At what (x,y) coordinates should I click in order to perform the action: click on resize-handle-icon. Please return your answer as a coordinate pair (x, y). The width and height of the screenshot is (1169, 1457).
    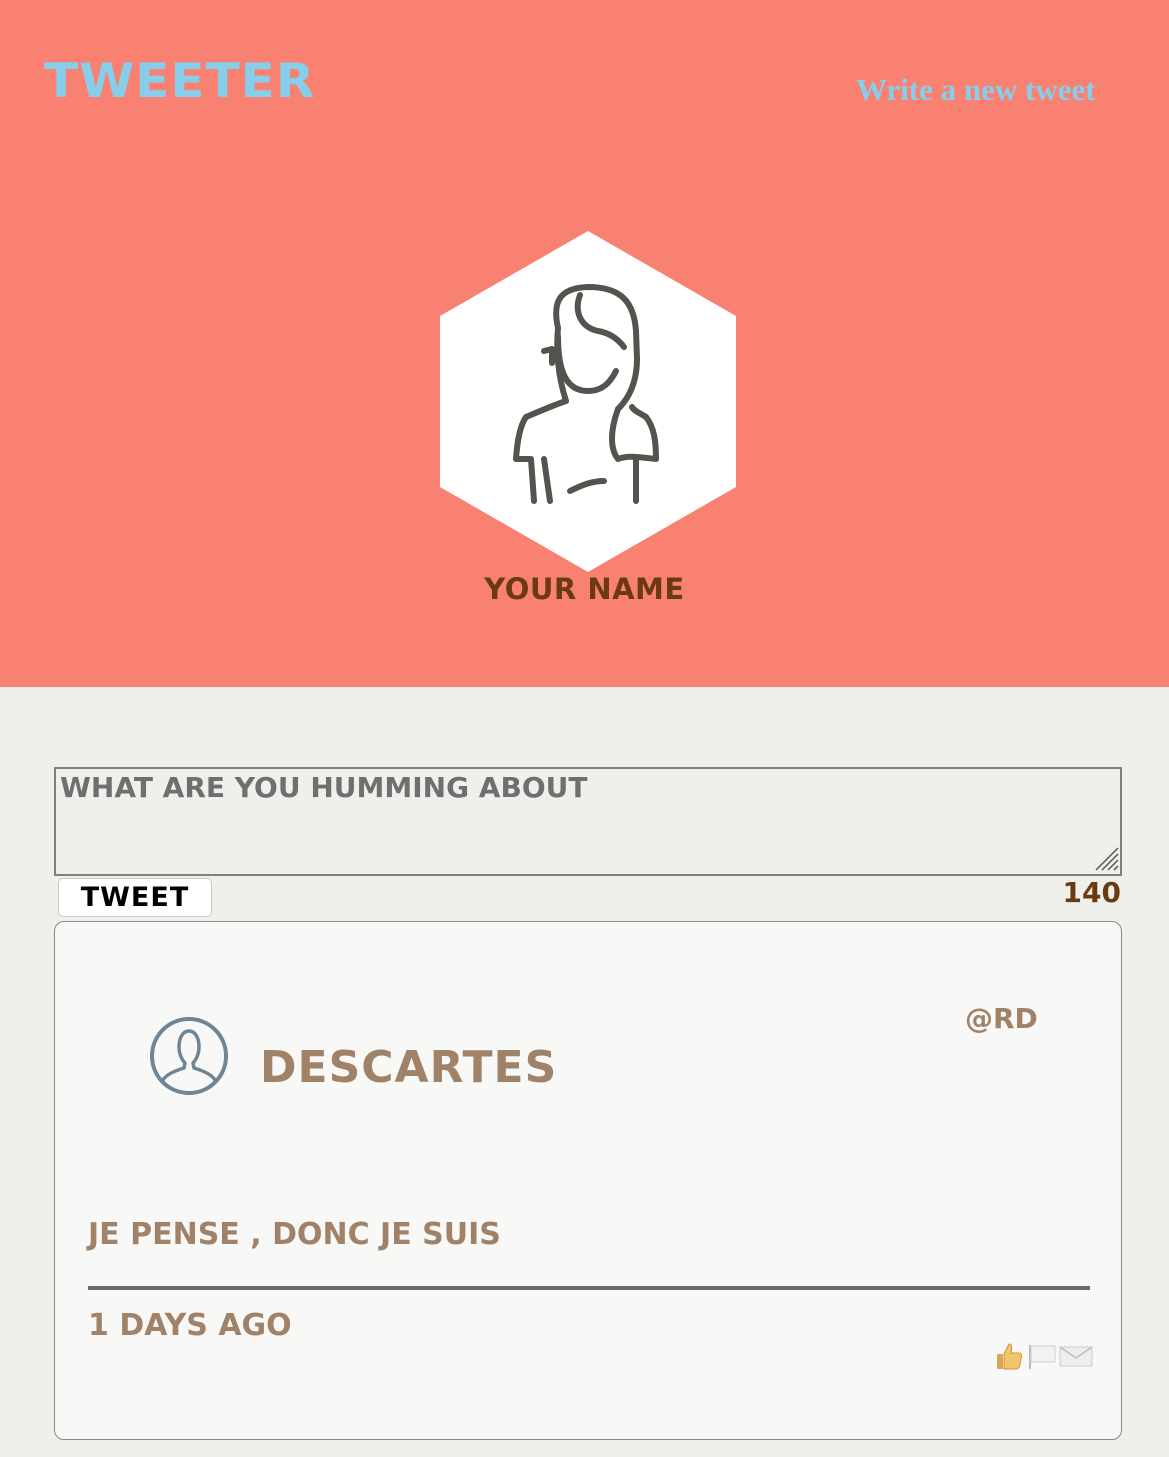
    Looking at the image, I should click on (1105, 857).